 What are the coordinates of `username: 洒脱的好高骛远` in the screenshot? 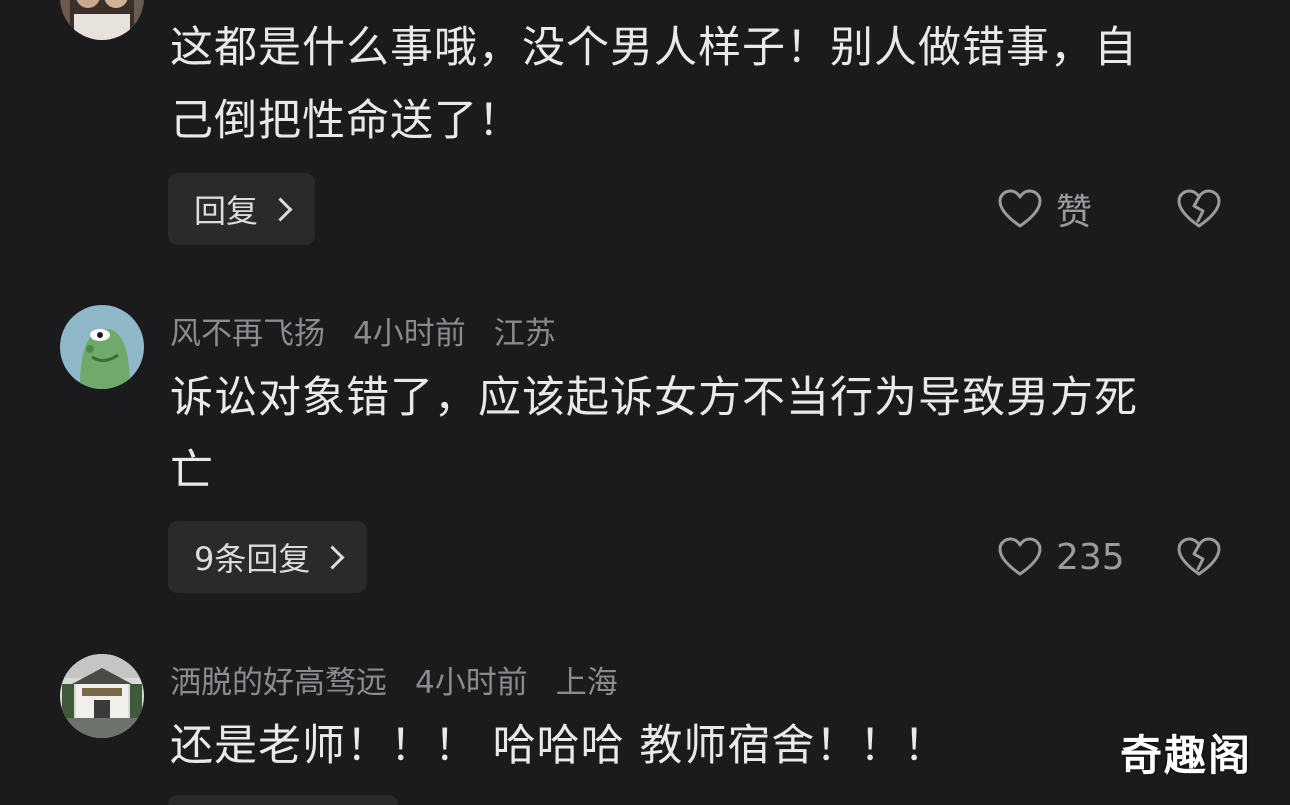 It's located at (278, 679).